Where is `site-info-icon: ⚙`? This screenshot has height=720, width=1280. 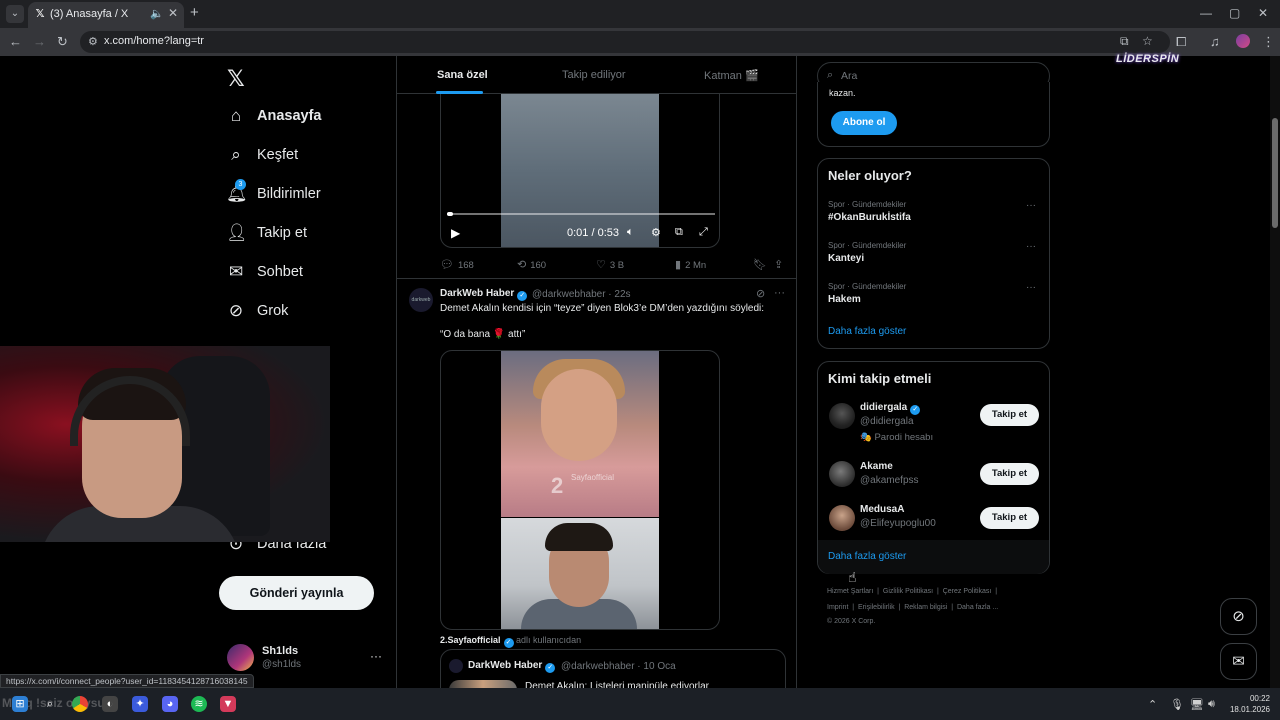
site-info-icon: ⚙ is located at coordinates (93, 41).